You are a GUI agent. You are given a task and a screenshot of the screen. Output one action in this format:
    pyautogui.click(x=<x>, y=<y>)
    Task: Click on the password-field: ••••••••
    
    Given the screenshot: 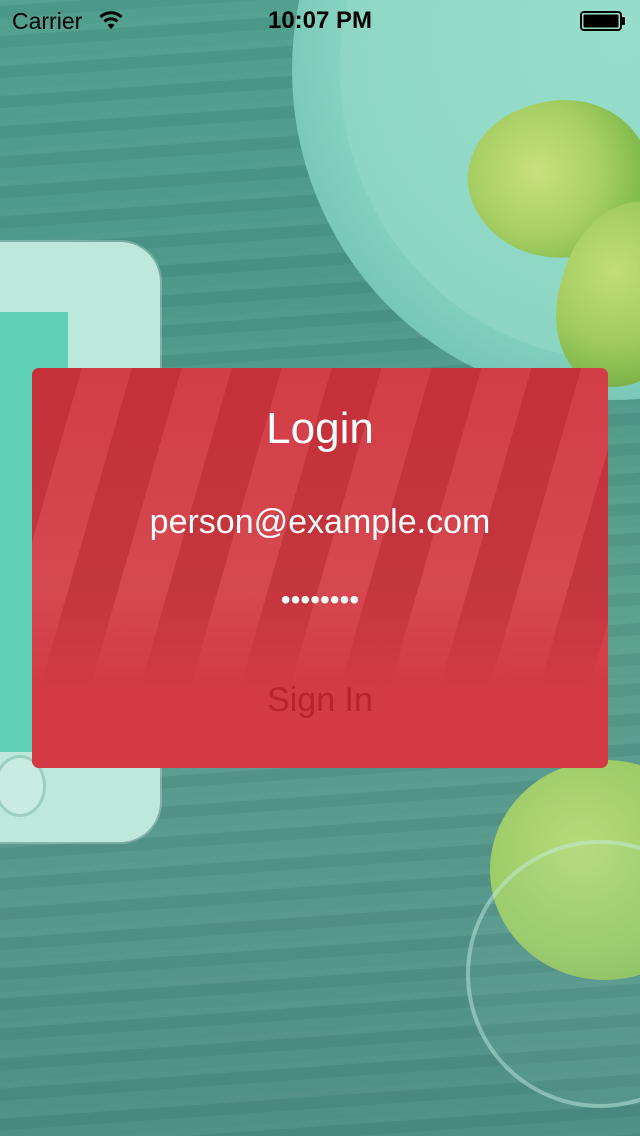 What is the action you would take?
    pyautogui.click(x=320, y=601)
    